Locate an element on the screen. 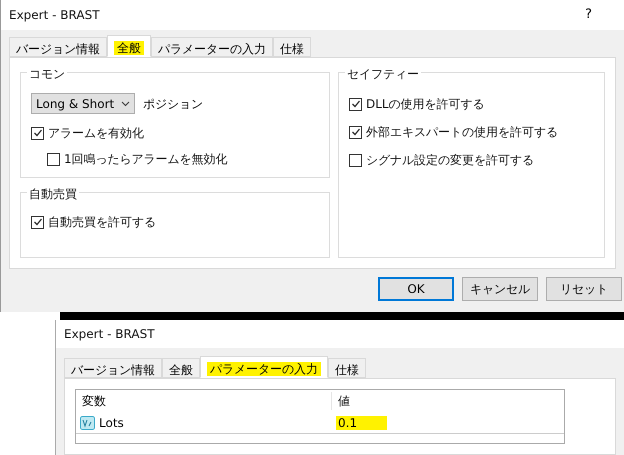 The height and width of the screenshot is (455, 624). variable-icon is located at coordinates (87, 423).